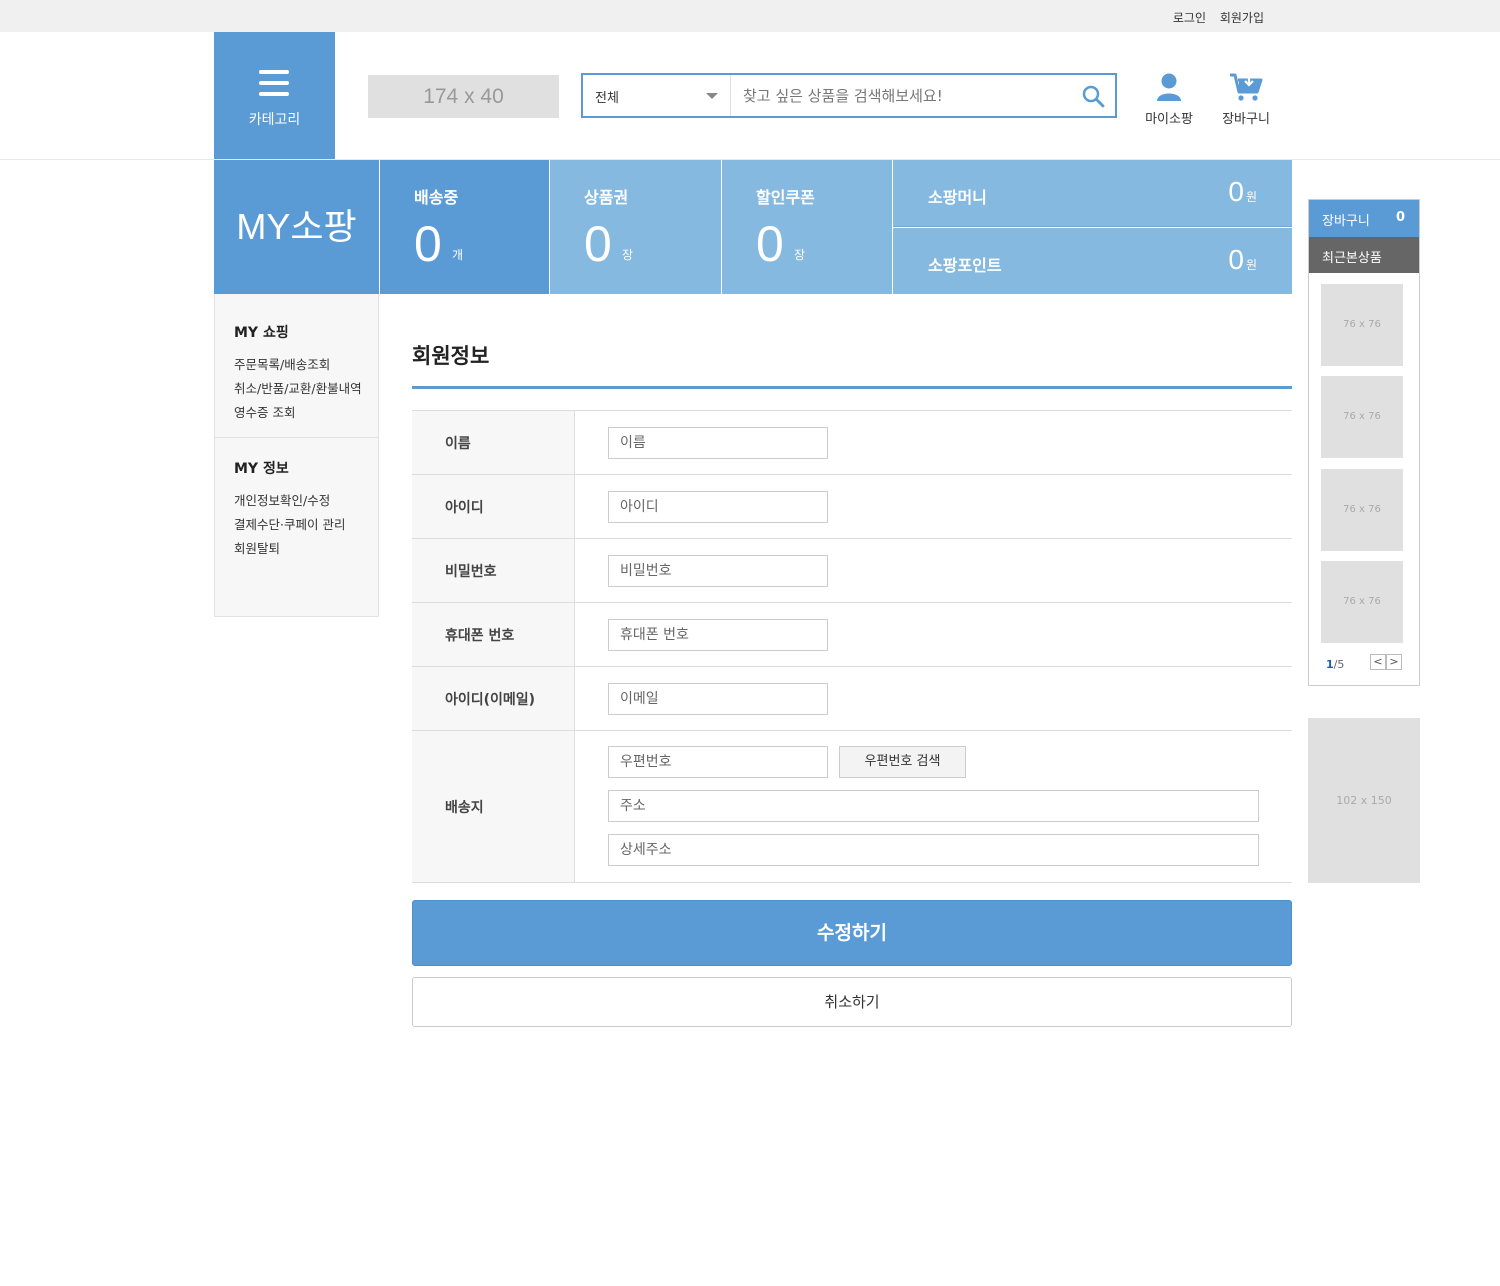 The width and height of the screenshot is (1500, 1286). I want to click on sidebar-group-info: MY 정보 개인정보확인/수정 결제수단·쿠페이 관리 회원탈퇴, so click(296, 497).